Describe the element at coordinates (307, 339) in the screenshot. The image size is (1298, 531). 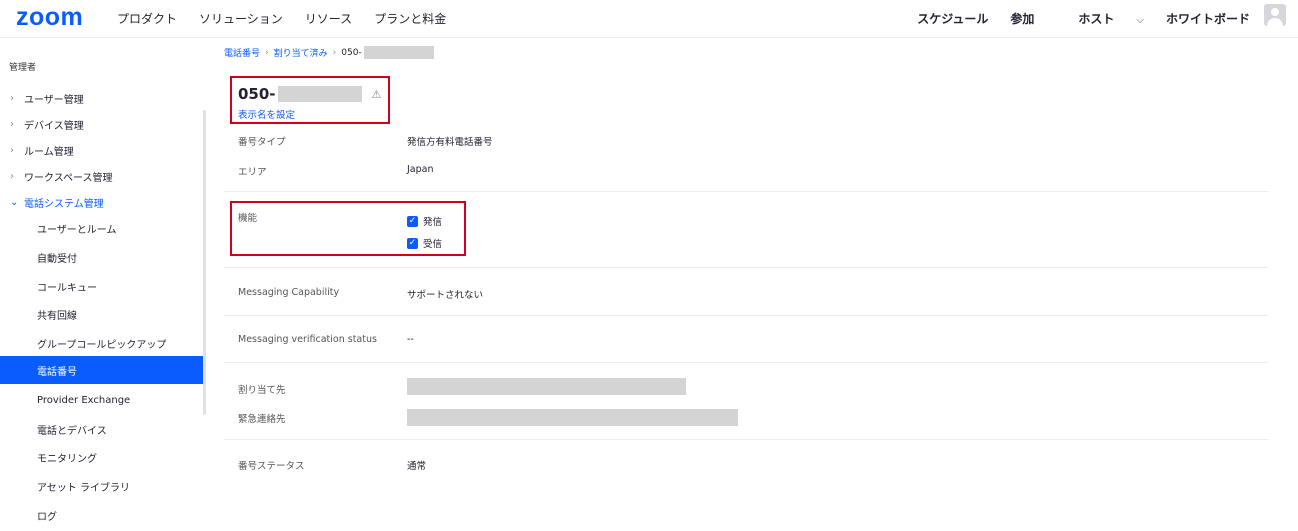
I see `messaging-verification-label: Messaging verification status` at that location.